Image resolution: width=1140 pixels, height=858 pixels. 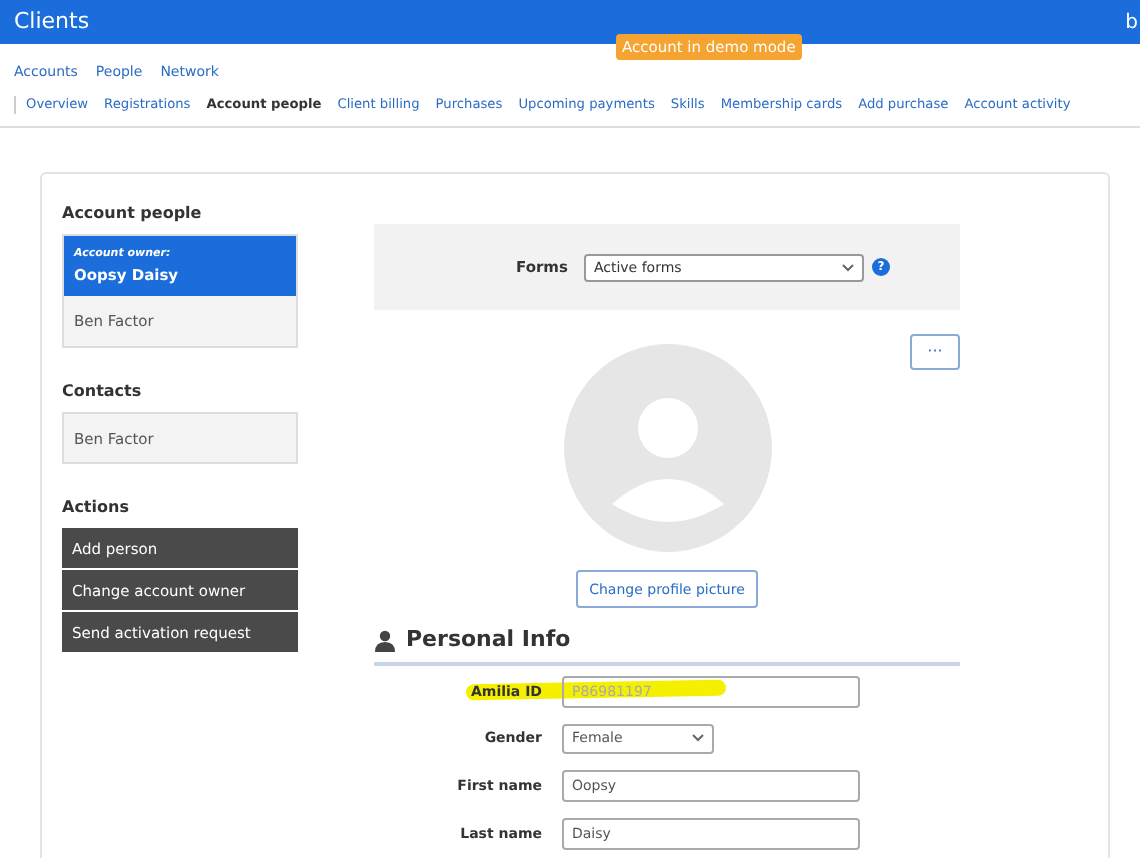 What do you see at coordinates (488, 640) in the screenshot?
I see `section-title: Personal Info` at bounding box center [488, 640].